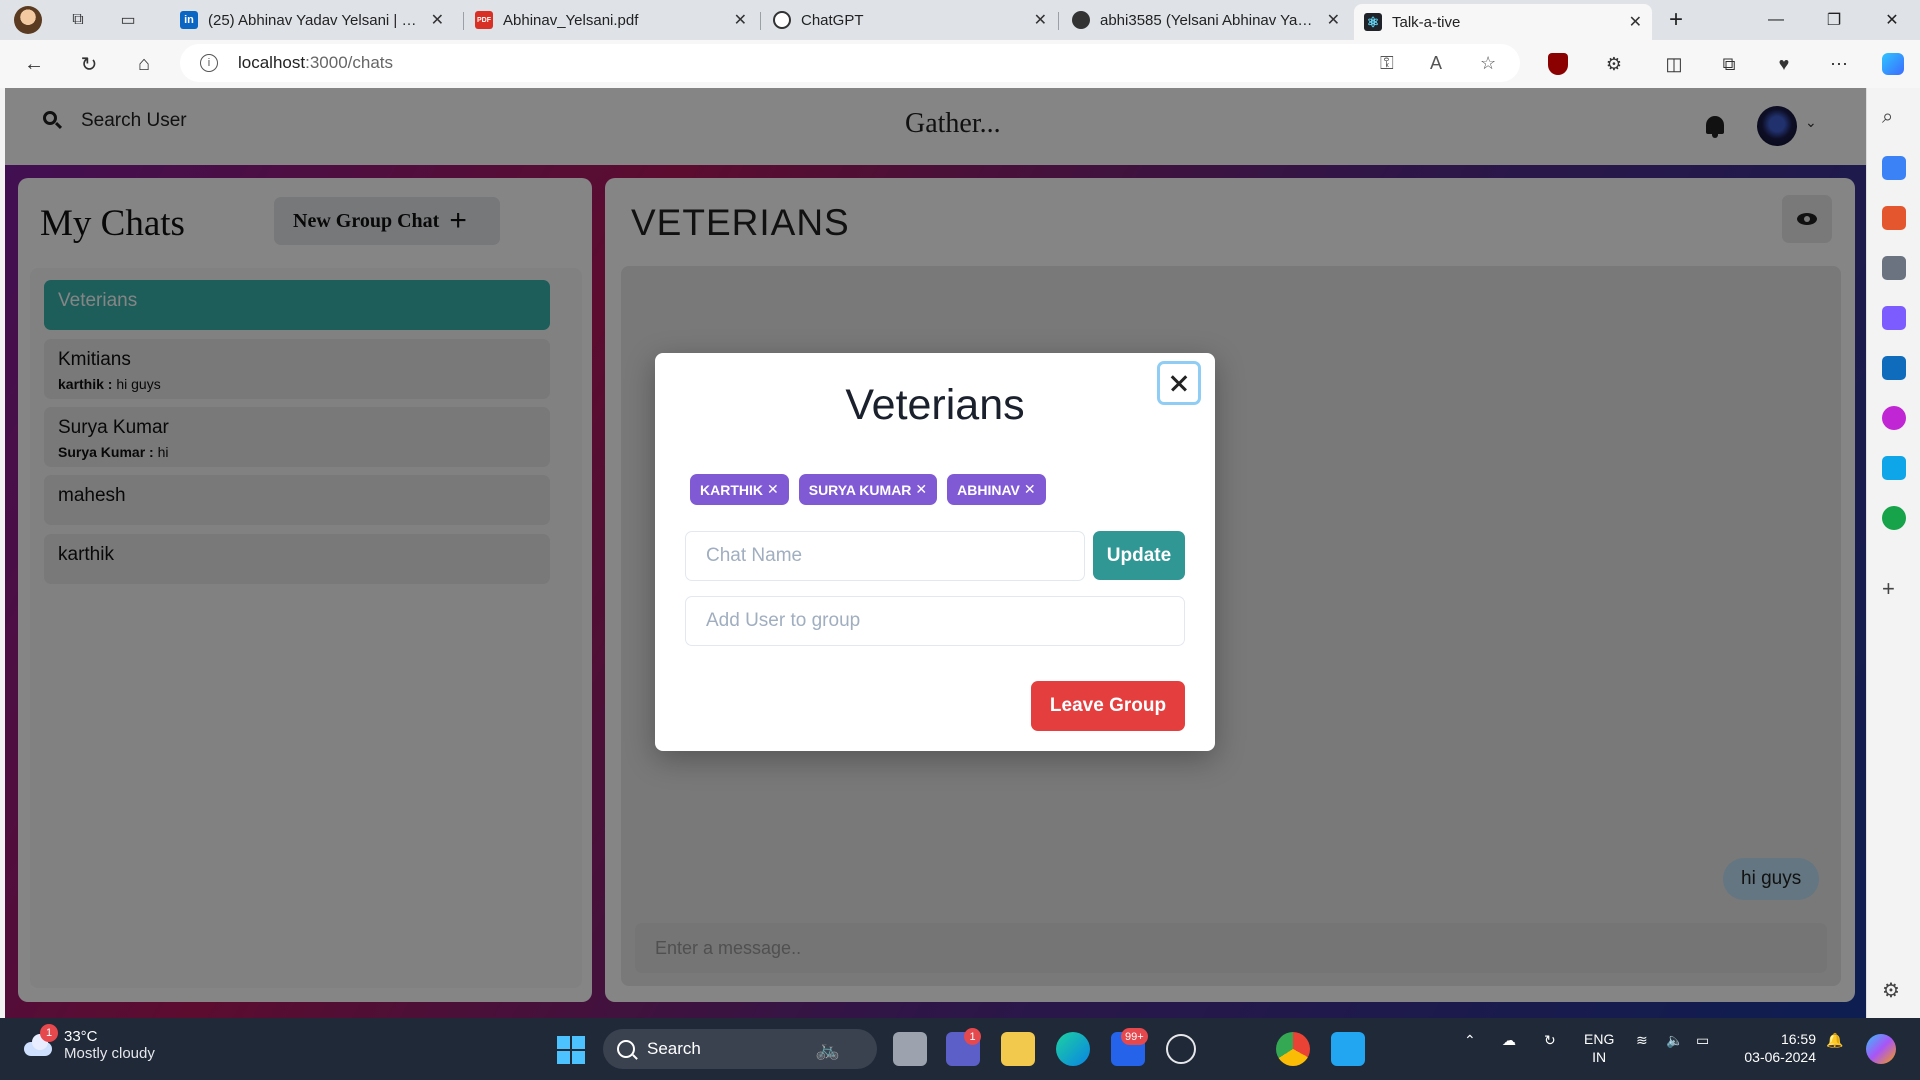 The height and width of the screenshot is (1080, 1920). I want to click on tab-github: abhi3585 (Yelsani Abhinav Yadav) ✕, so click(1206, 20).